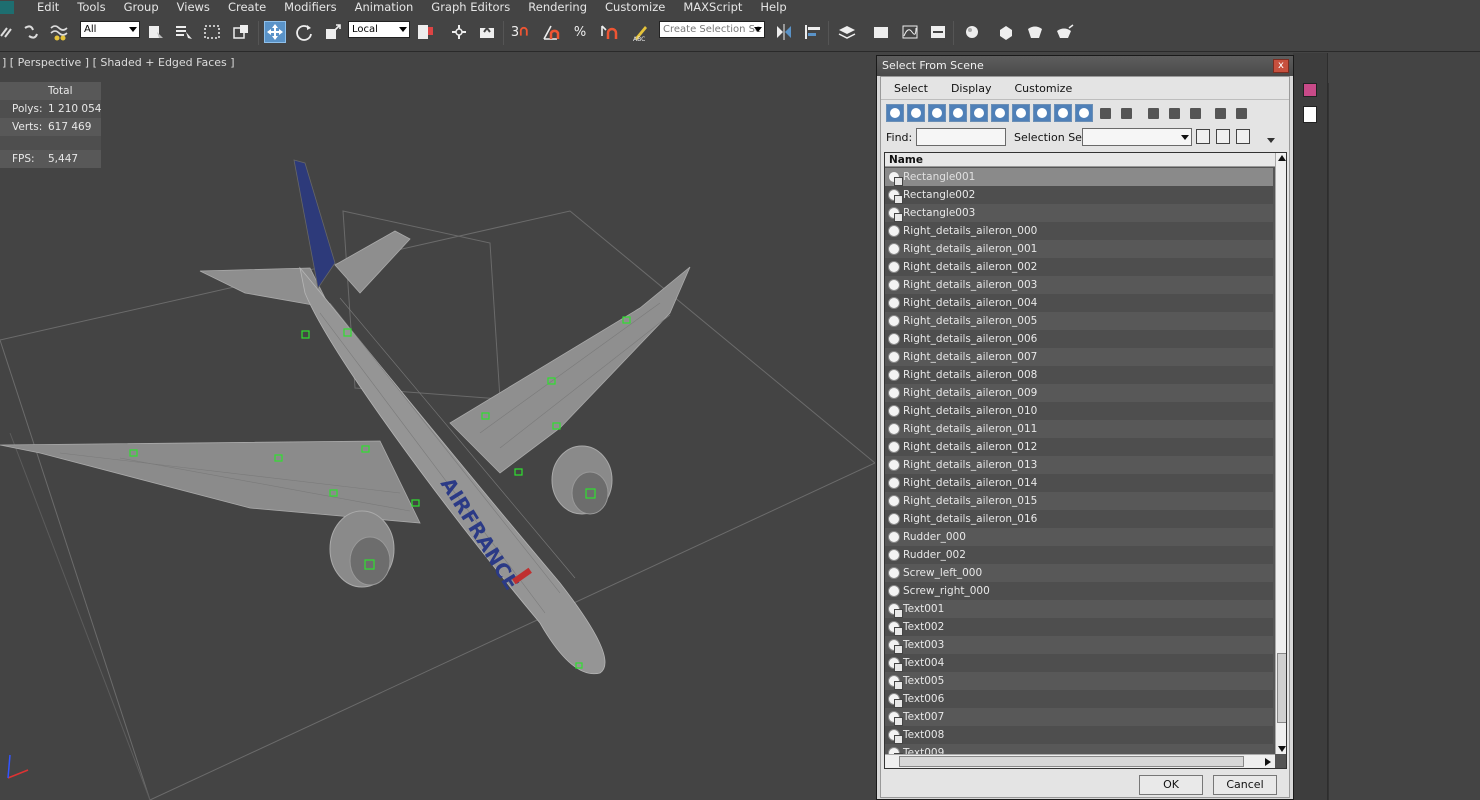 The height and width of the screenshot is (800, 1480). What do you see at coordinates (1079, 591) in the screenshot?
I see `object-row: Screw_right_000` at bounding box center [1079, 591].